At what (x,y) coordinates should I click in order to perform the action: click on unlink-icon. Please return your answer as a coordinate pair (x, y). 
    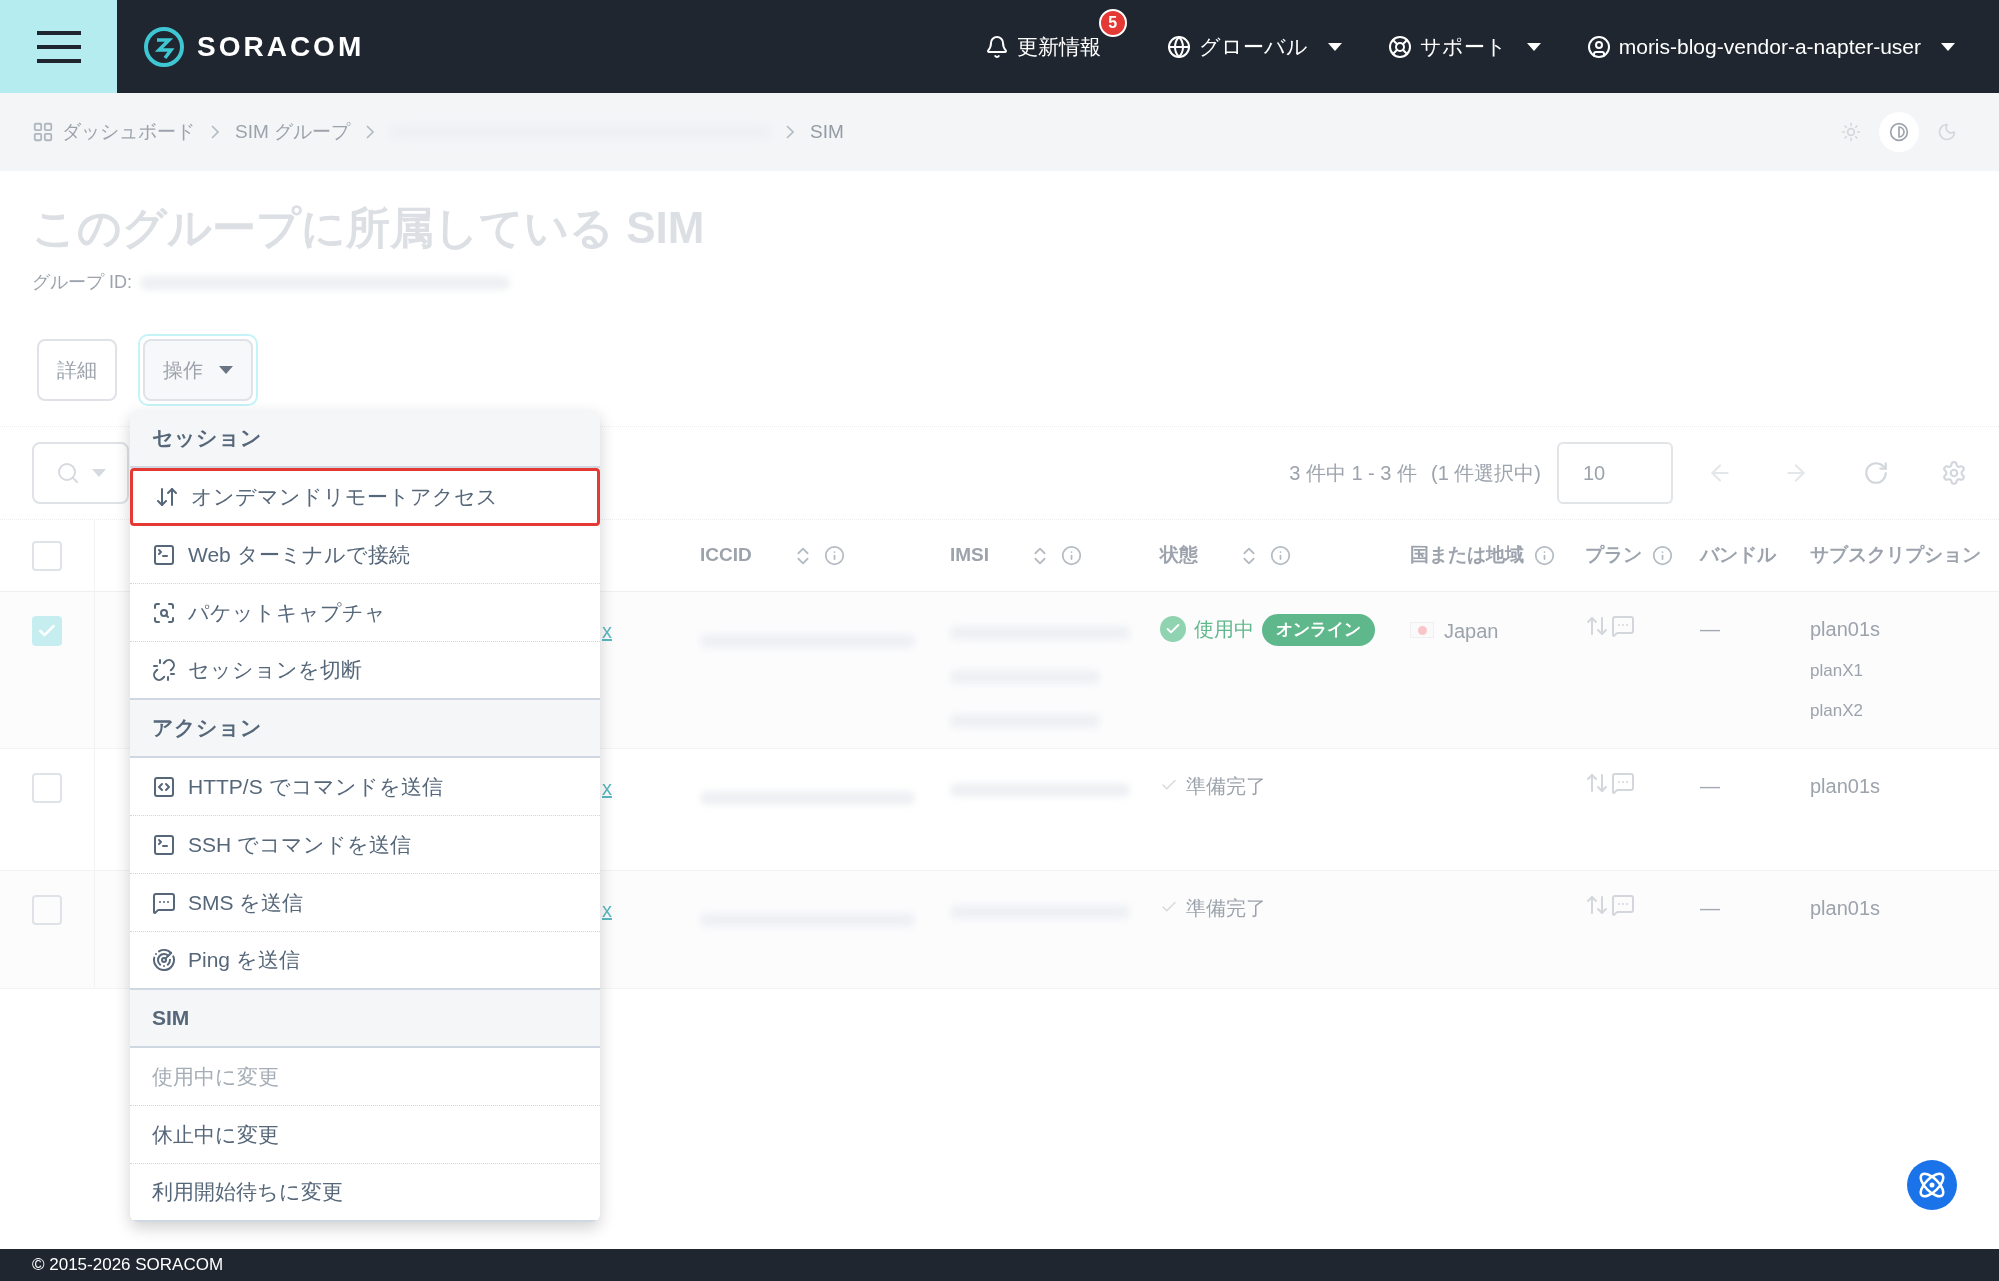
    Looking at the image, I should click on (164, 670).